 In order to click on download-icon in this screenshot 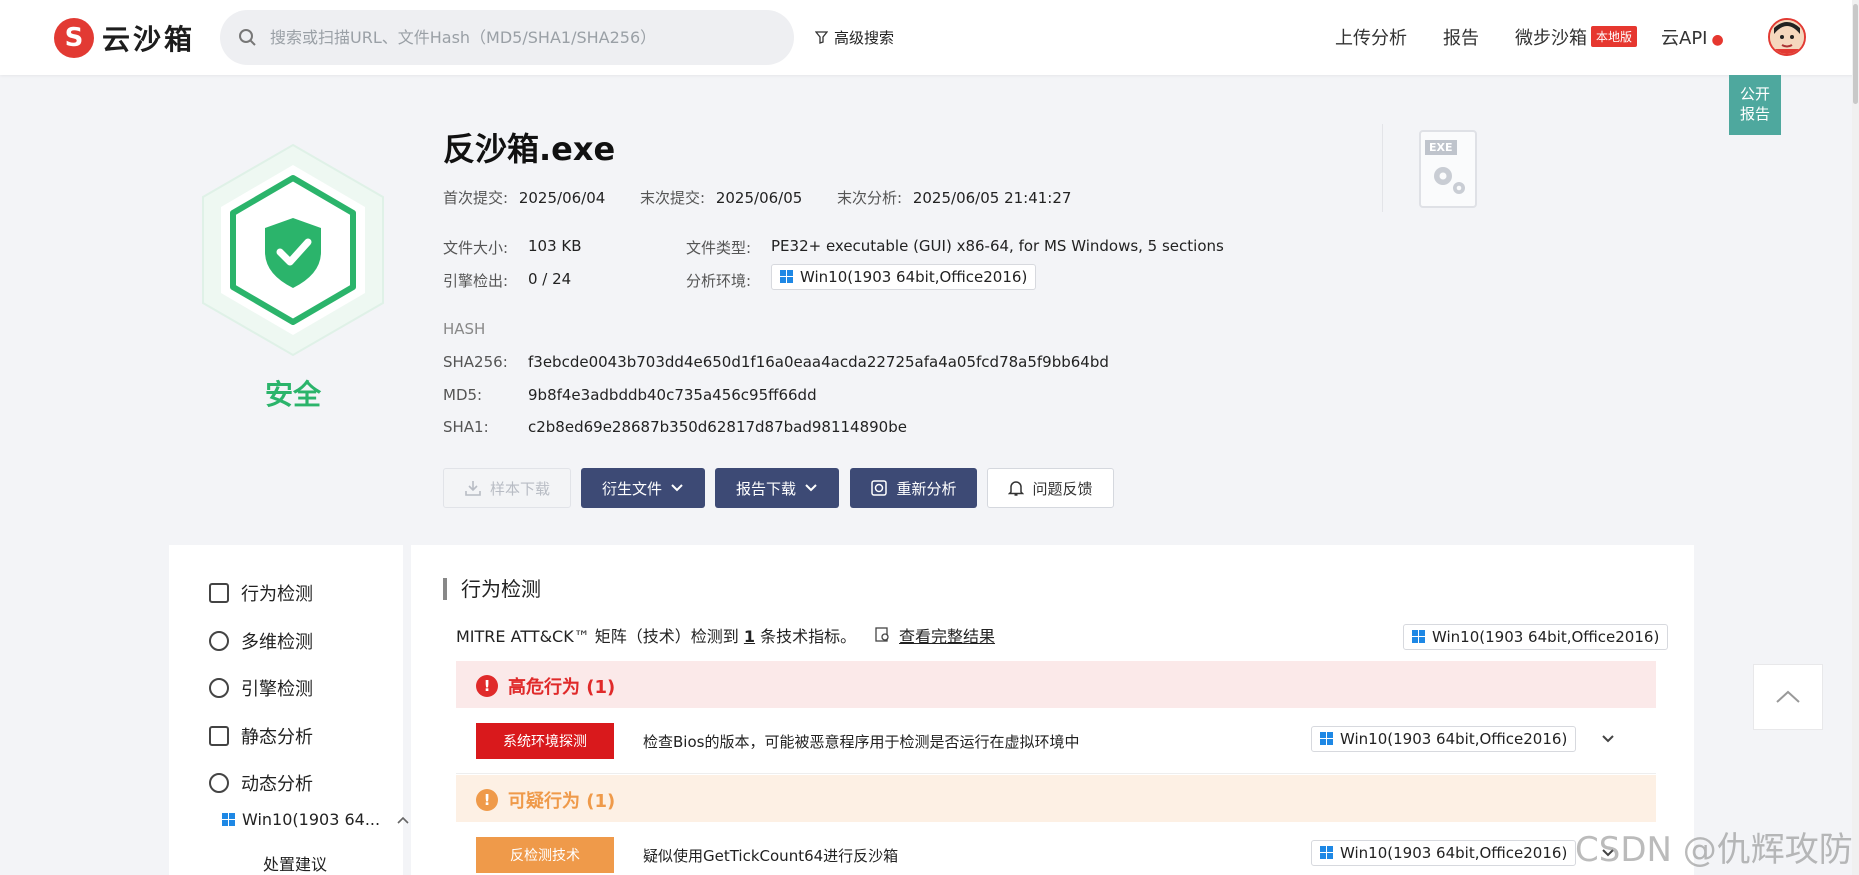, I will do `click(473, 488)`.